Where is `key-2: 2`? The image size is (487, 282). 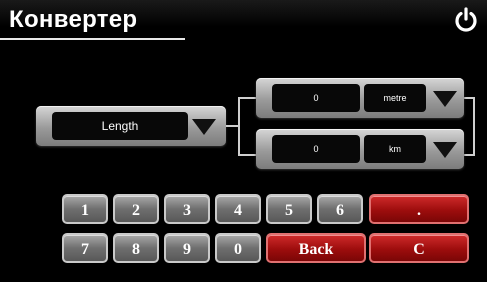
key-2: 2 is located at coordinates (136, 209).